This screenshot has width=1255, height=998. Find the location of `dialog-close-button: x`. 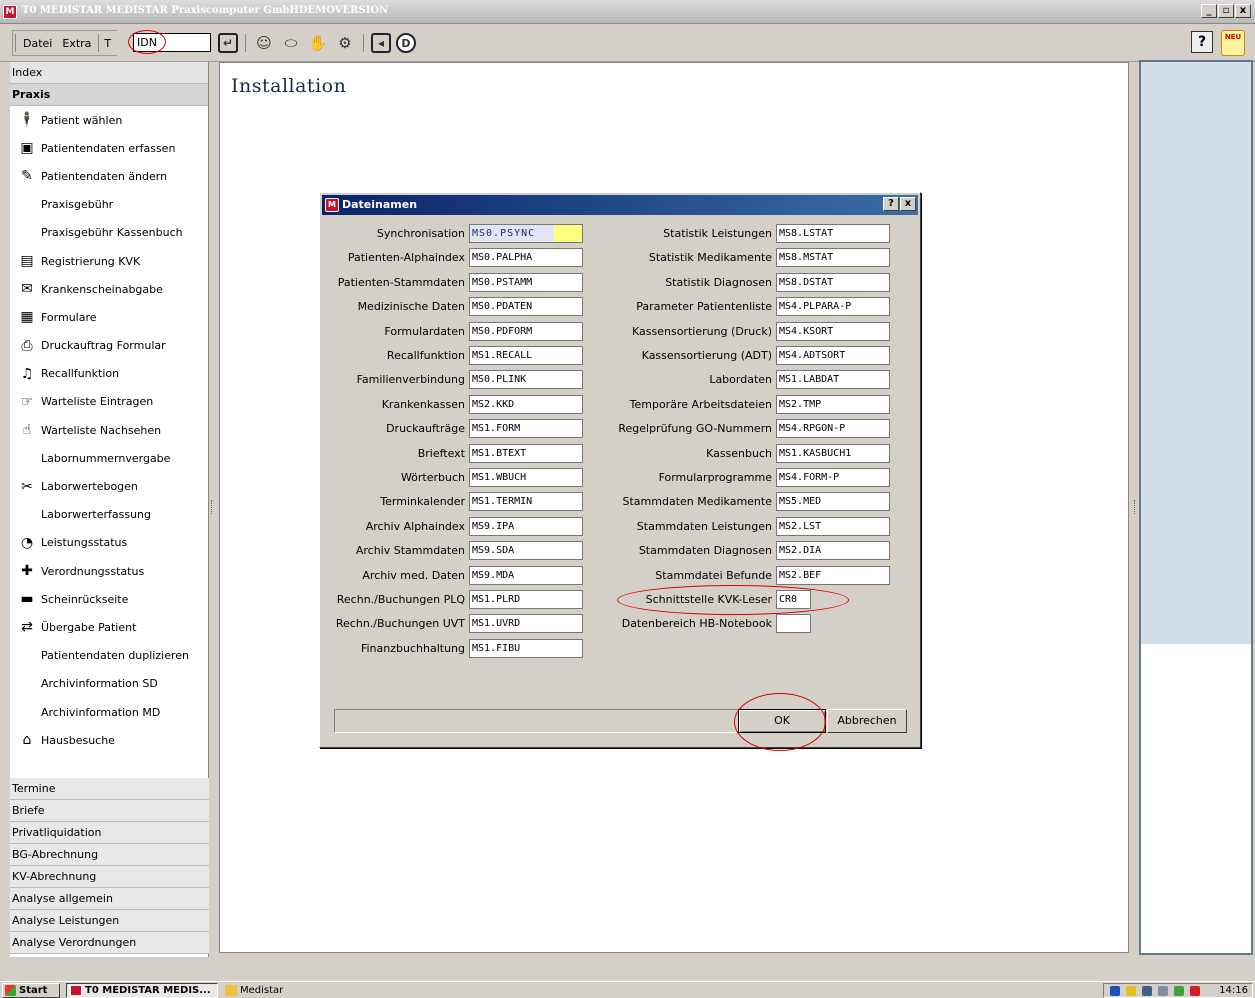

dialog-close-button: x is located at coordinates (908, 204).